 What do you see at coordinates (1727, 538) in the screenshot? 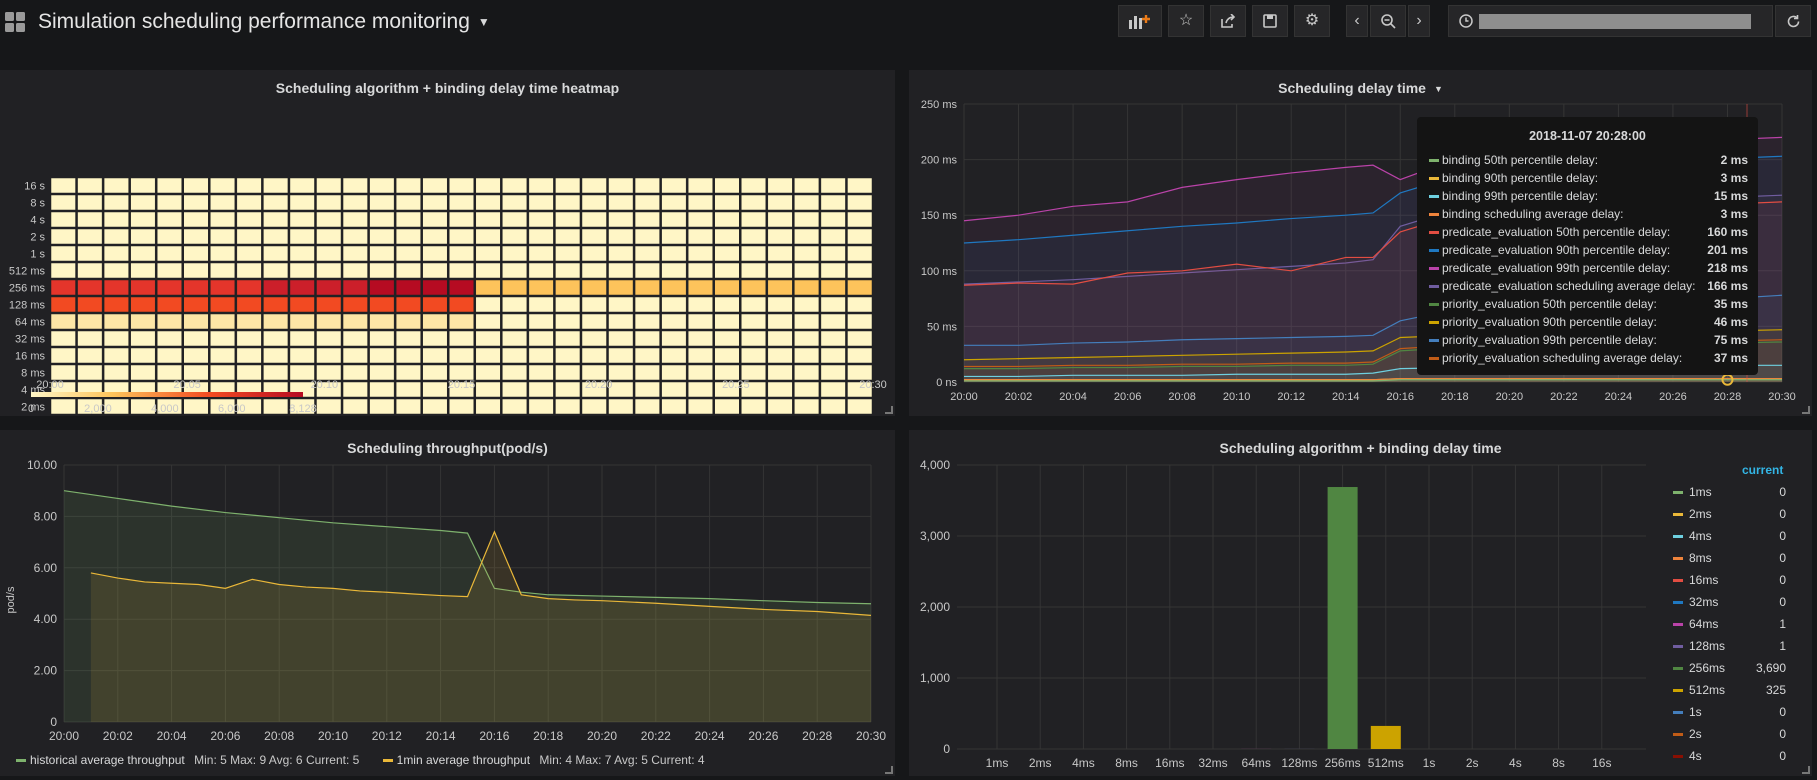
I see `bar-legend-item: 4ms 0` at bounding box center [1727, 538].